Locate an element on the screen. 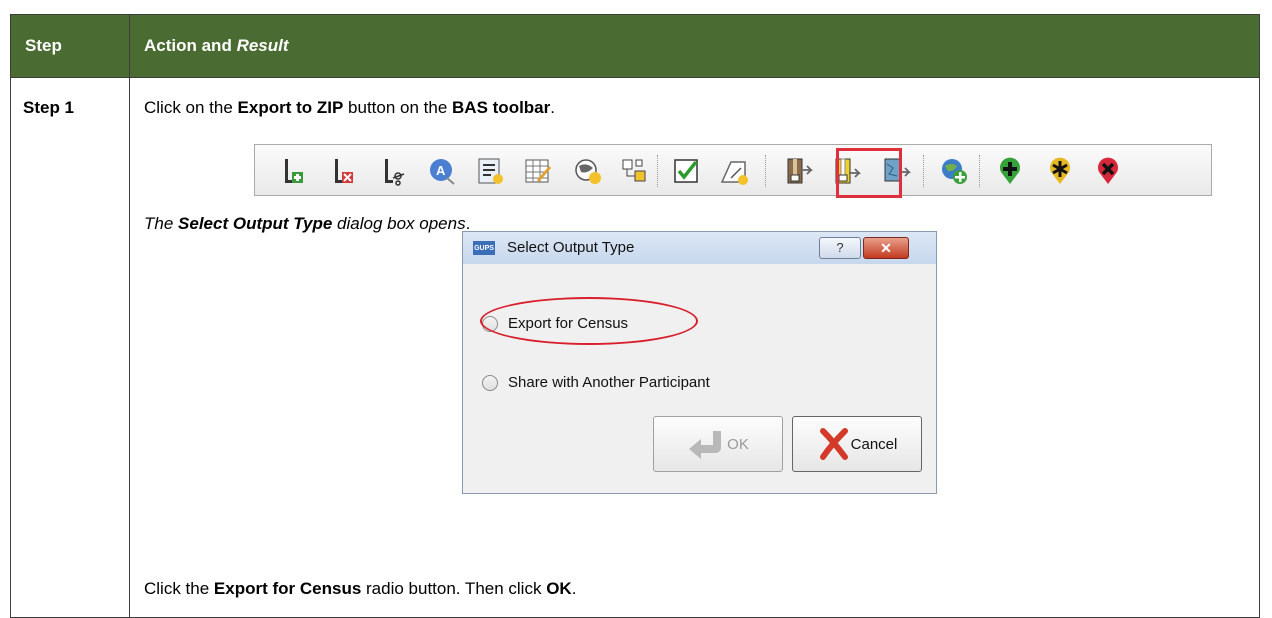 This screenshot has width=1272, height=618. help-button: ? is located at coordinates (840, 248).